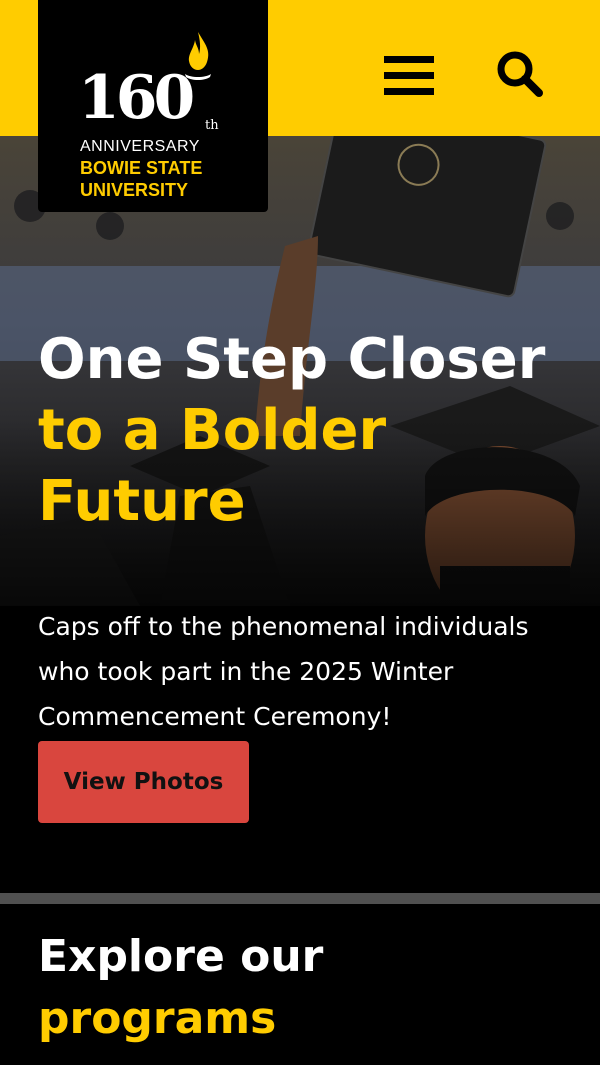 The image size is (600, 1065). I want to click on menu-button, so click(409, 75).